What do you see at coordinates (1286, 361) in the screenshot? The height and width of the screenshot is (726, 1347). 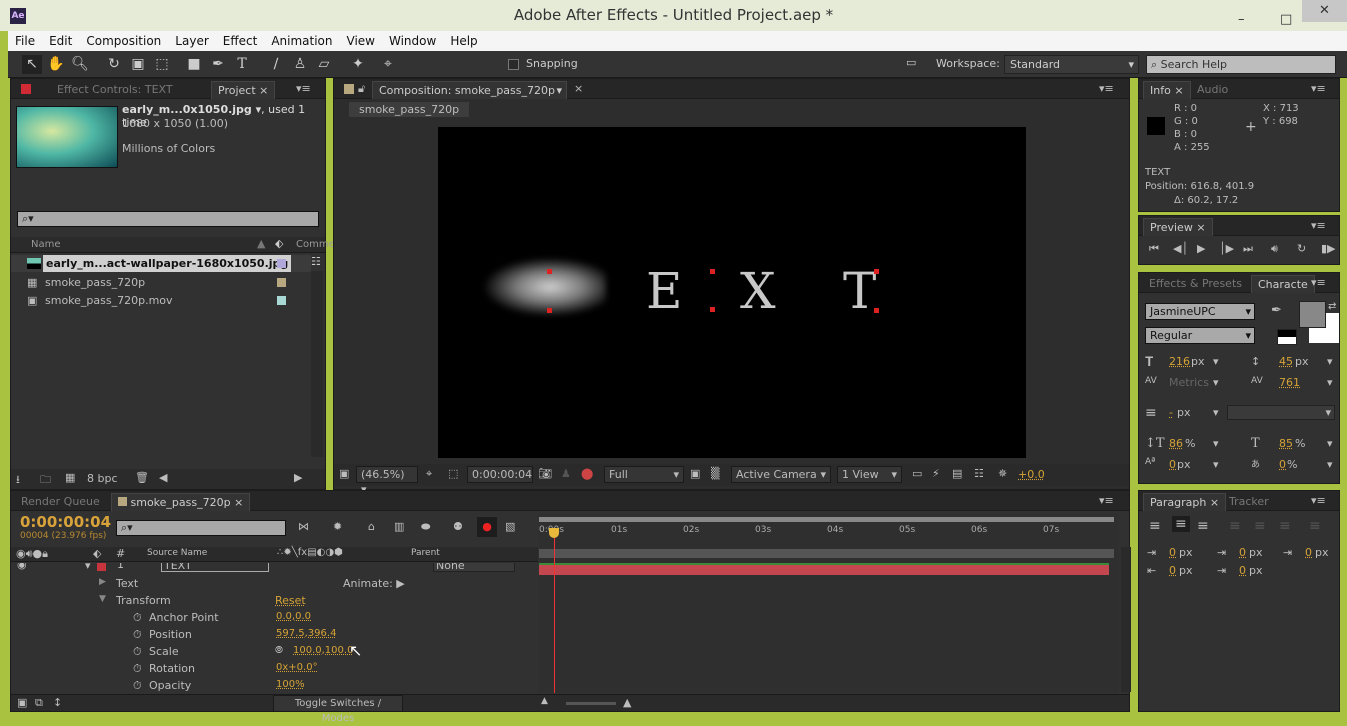 I see `leading-value: 45` at bounding box center [1286, 361].